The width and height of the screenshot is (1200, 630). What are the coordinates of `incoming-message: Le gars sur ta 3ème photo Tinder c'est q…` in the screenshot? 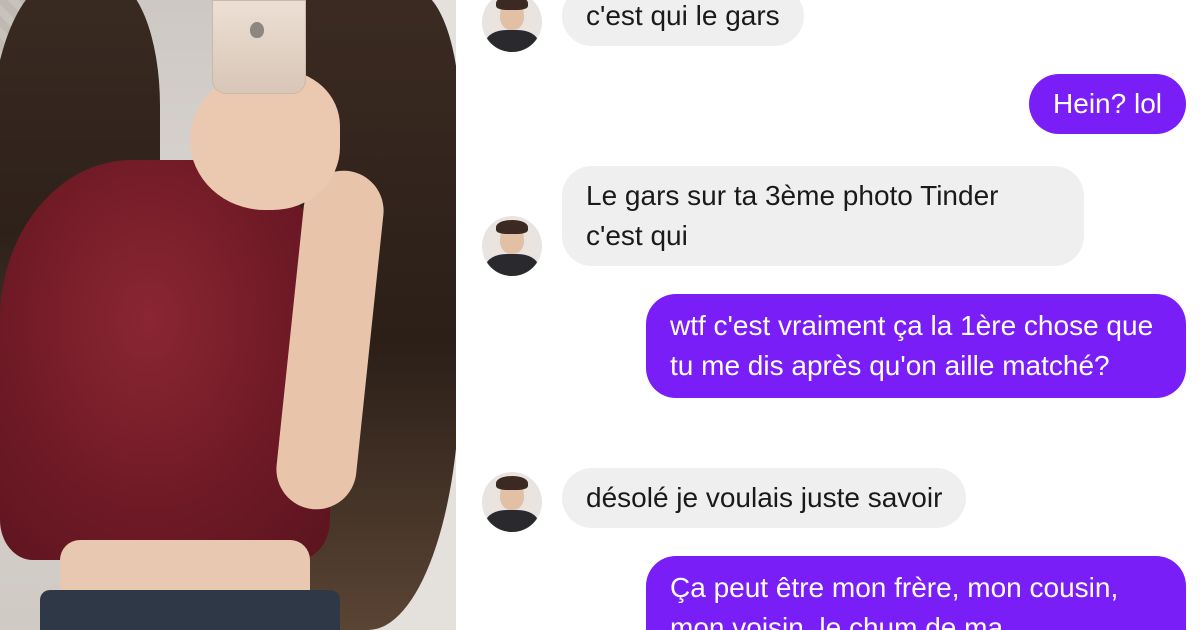 It's located at (823, 216).